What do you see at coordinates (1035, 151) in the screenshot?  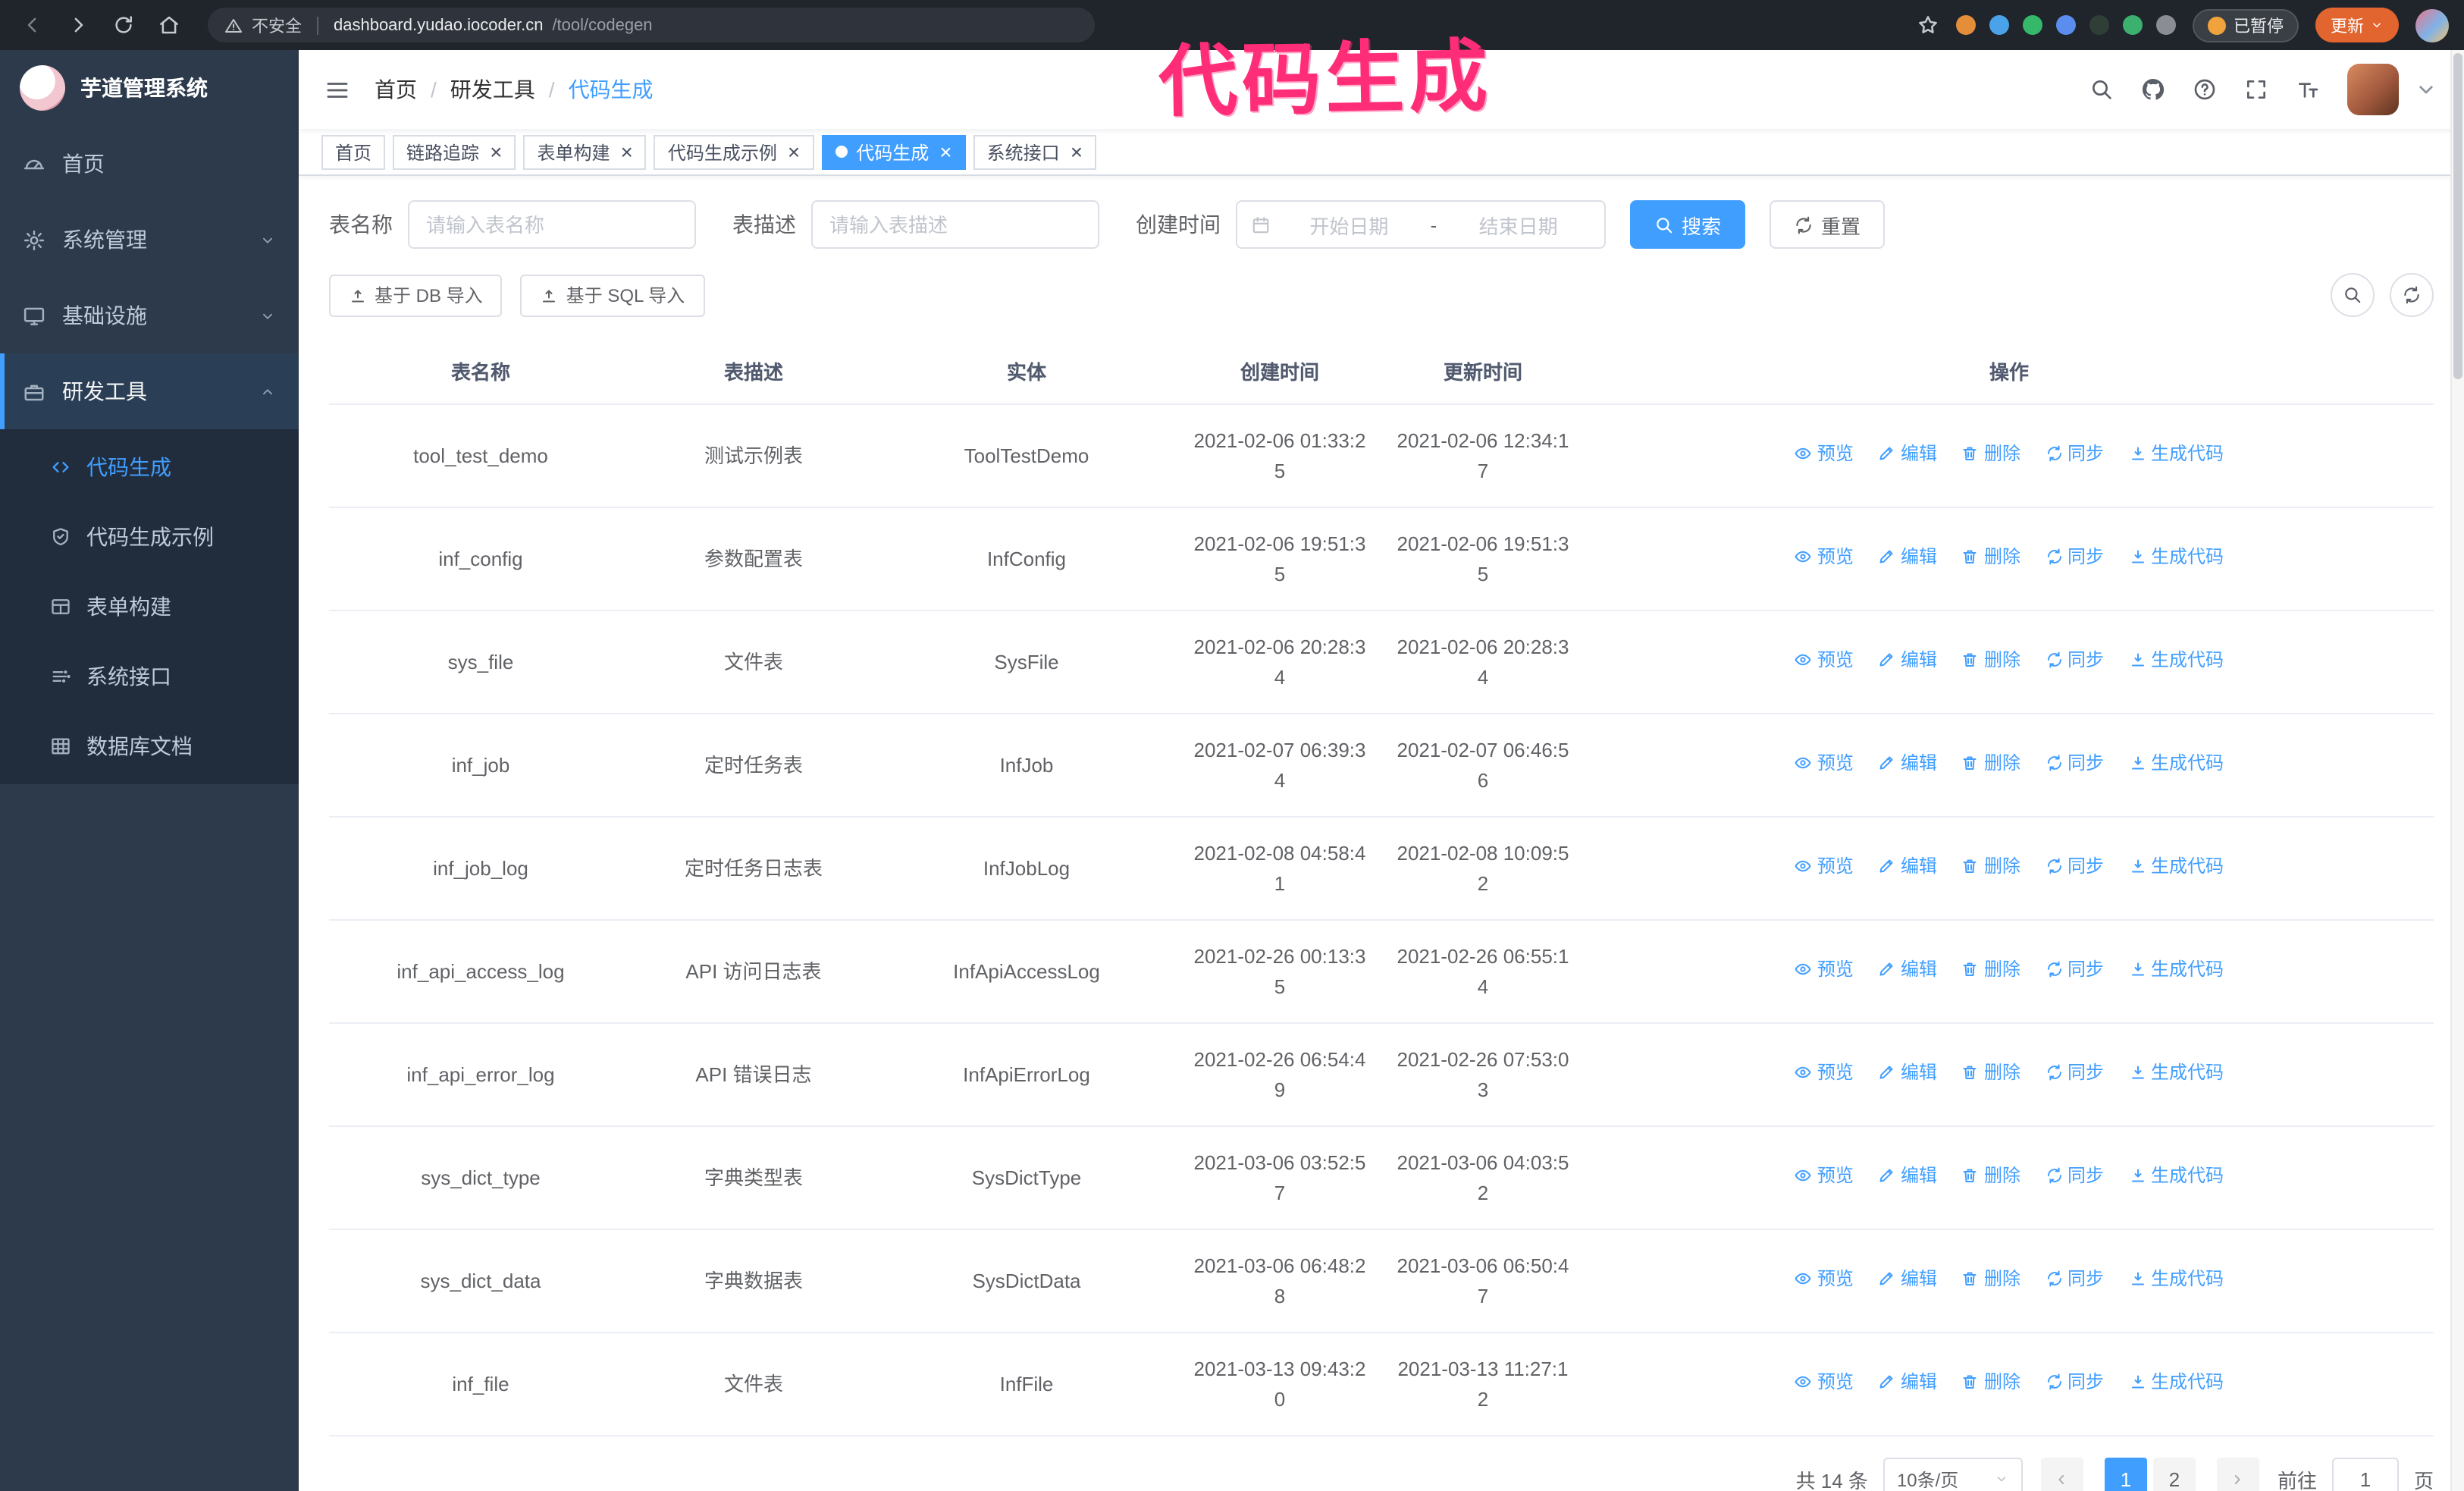 I see `tab-system-api: 系统接口 ×` at bounding box center [1035, 151].